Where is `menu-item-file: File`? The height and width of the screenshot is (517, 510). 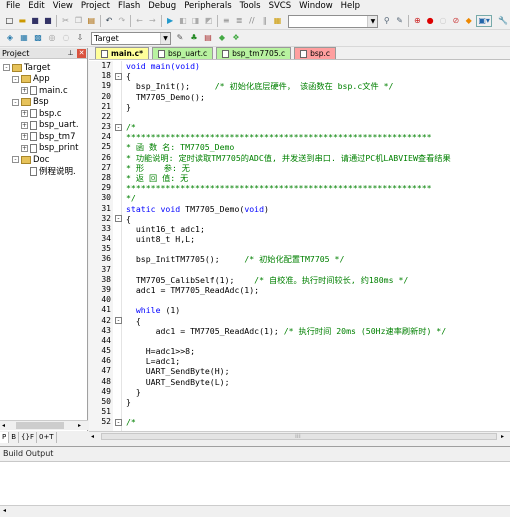
menu-item-file: File is located at coordinates (13, 6).